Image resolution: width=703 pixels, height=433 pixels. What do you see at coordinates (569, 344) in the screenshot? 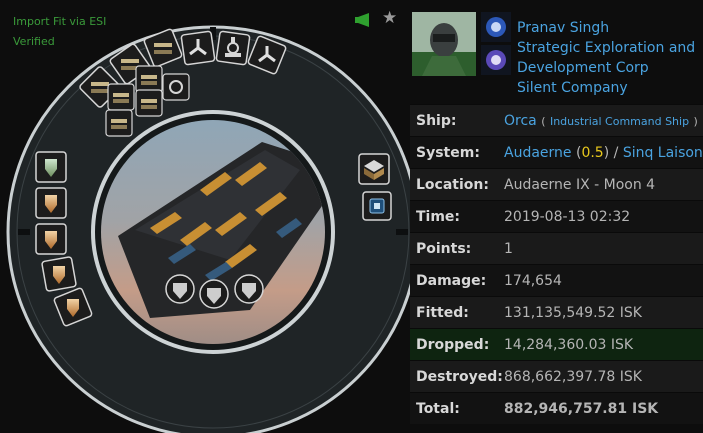
I see `dropped-value: 14,284,360.03 ISK` at bounding box center [569, 344].